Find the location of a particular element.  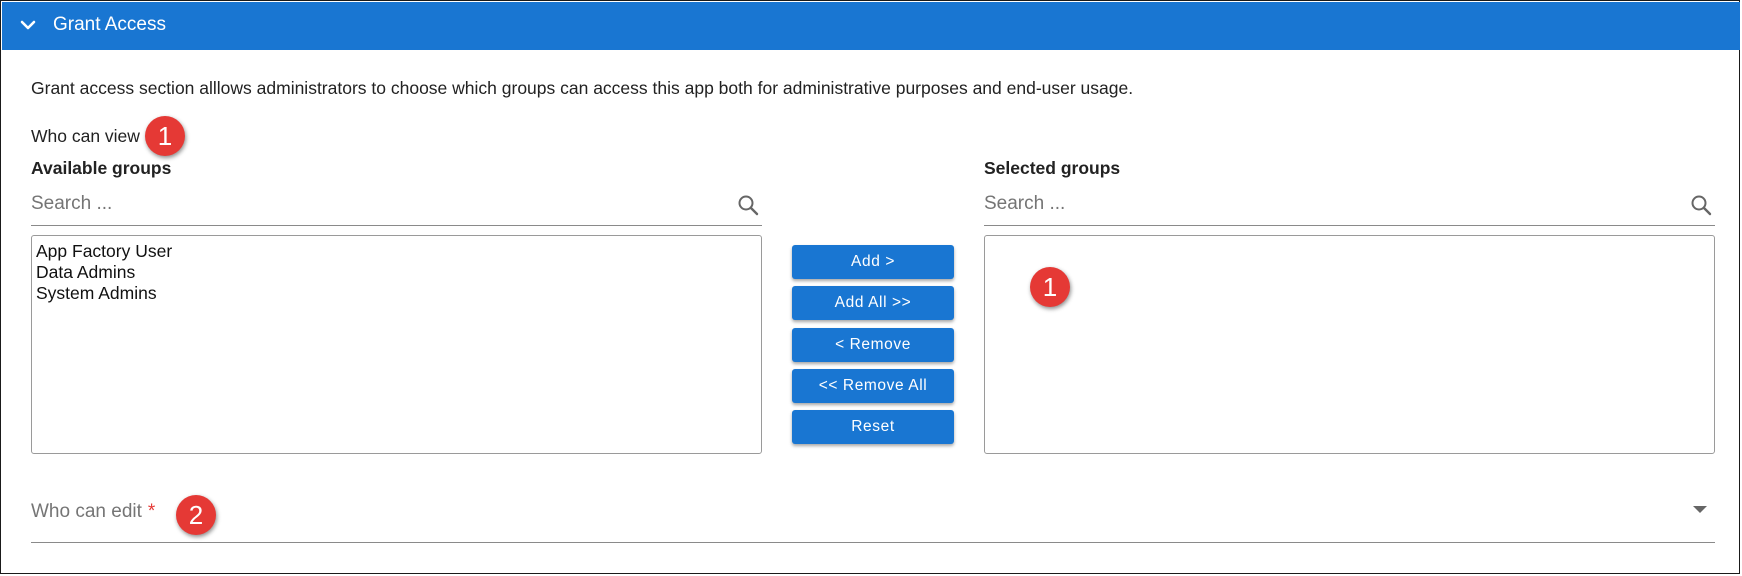

remove-button: < Remove is located at coordinates (873, 345).